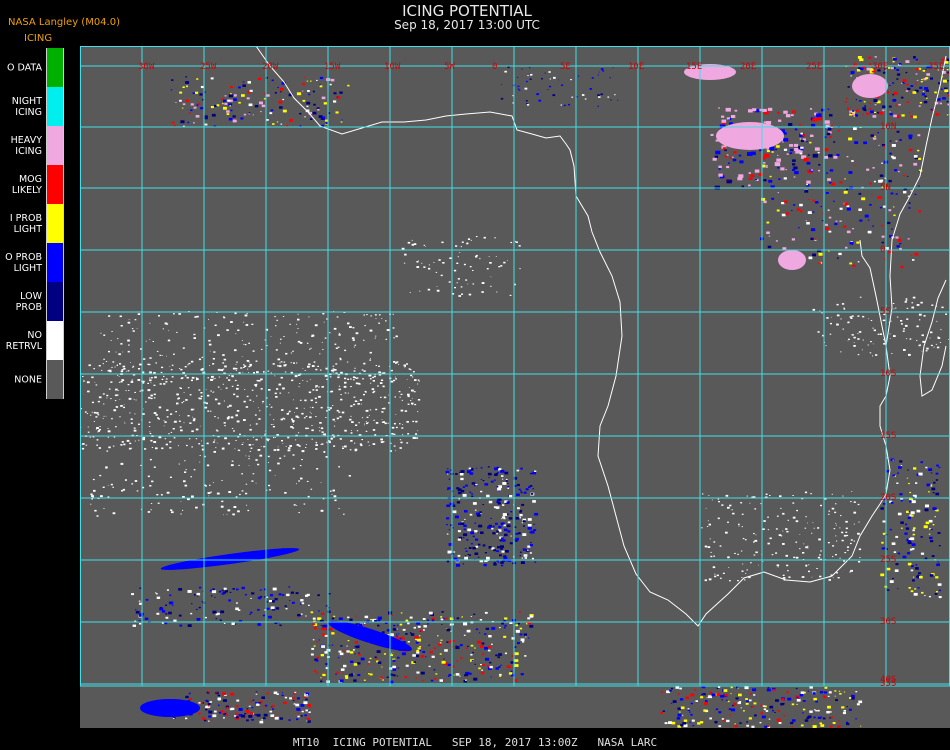 Image resolution: width=950 pixels, height=750 pixels. Describe the element at coordinates (888, 680) in the screenshot. I see `latitude-label: 40S` at that location.